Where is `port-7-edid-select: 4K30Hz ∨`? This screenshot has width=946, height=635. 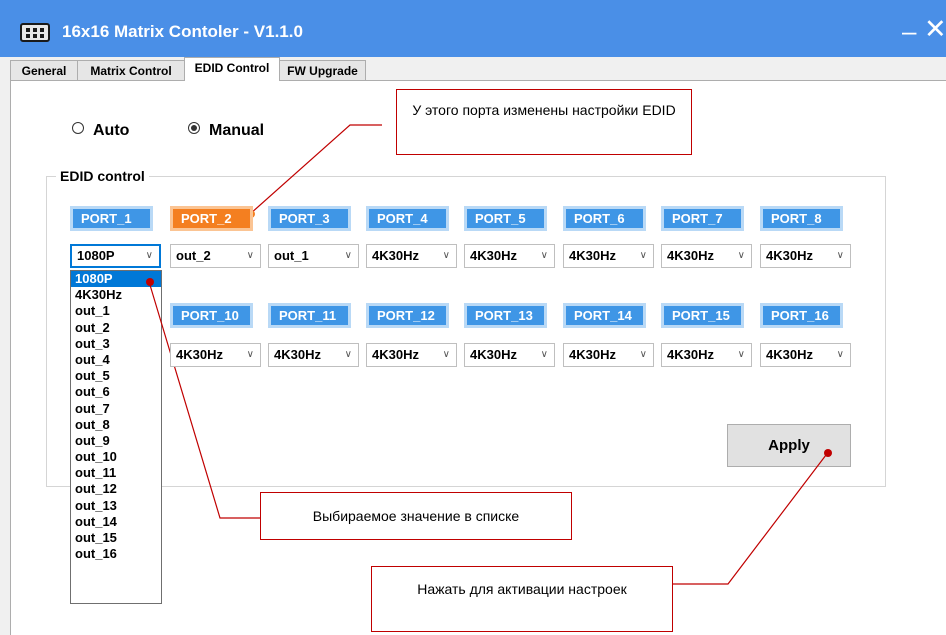 port-7-edid-select: 4K30Hz ∨ is located at coordinates (706, 256).